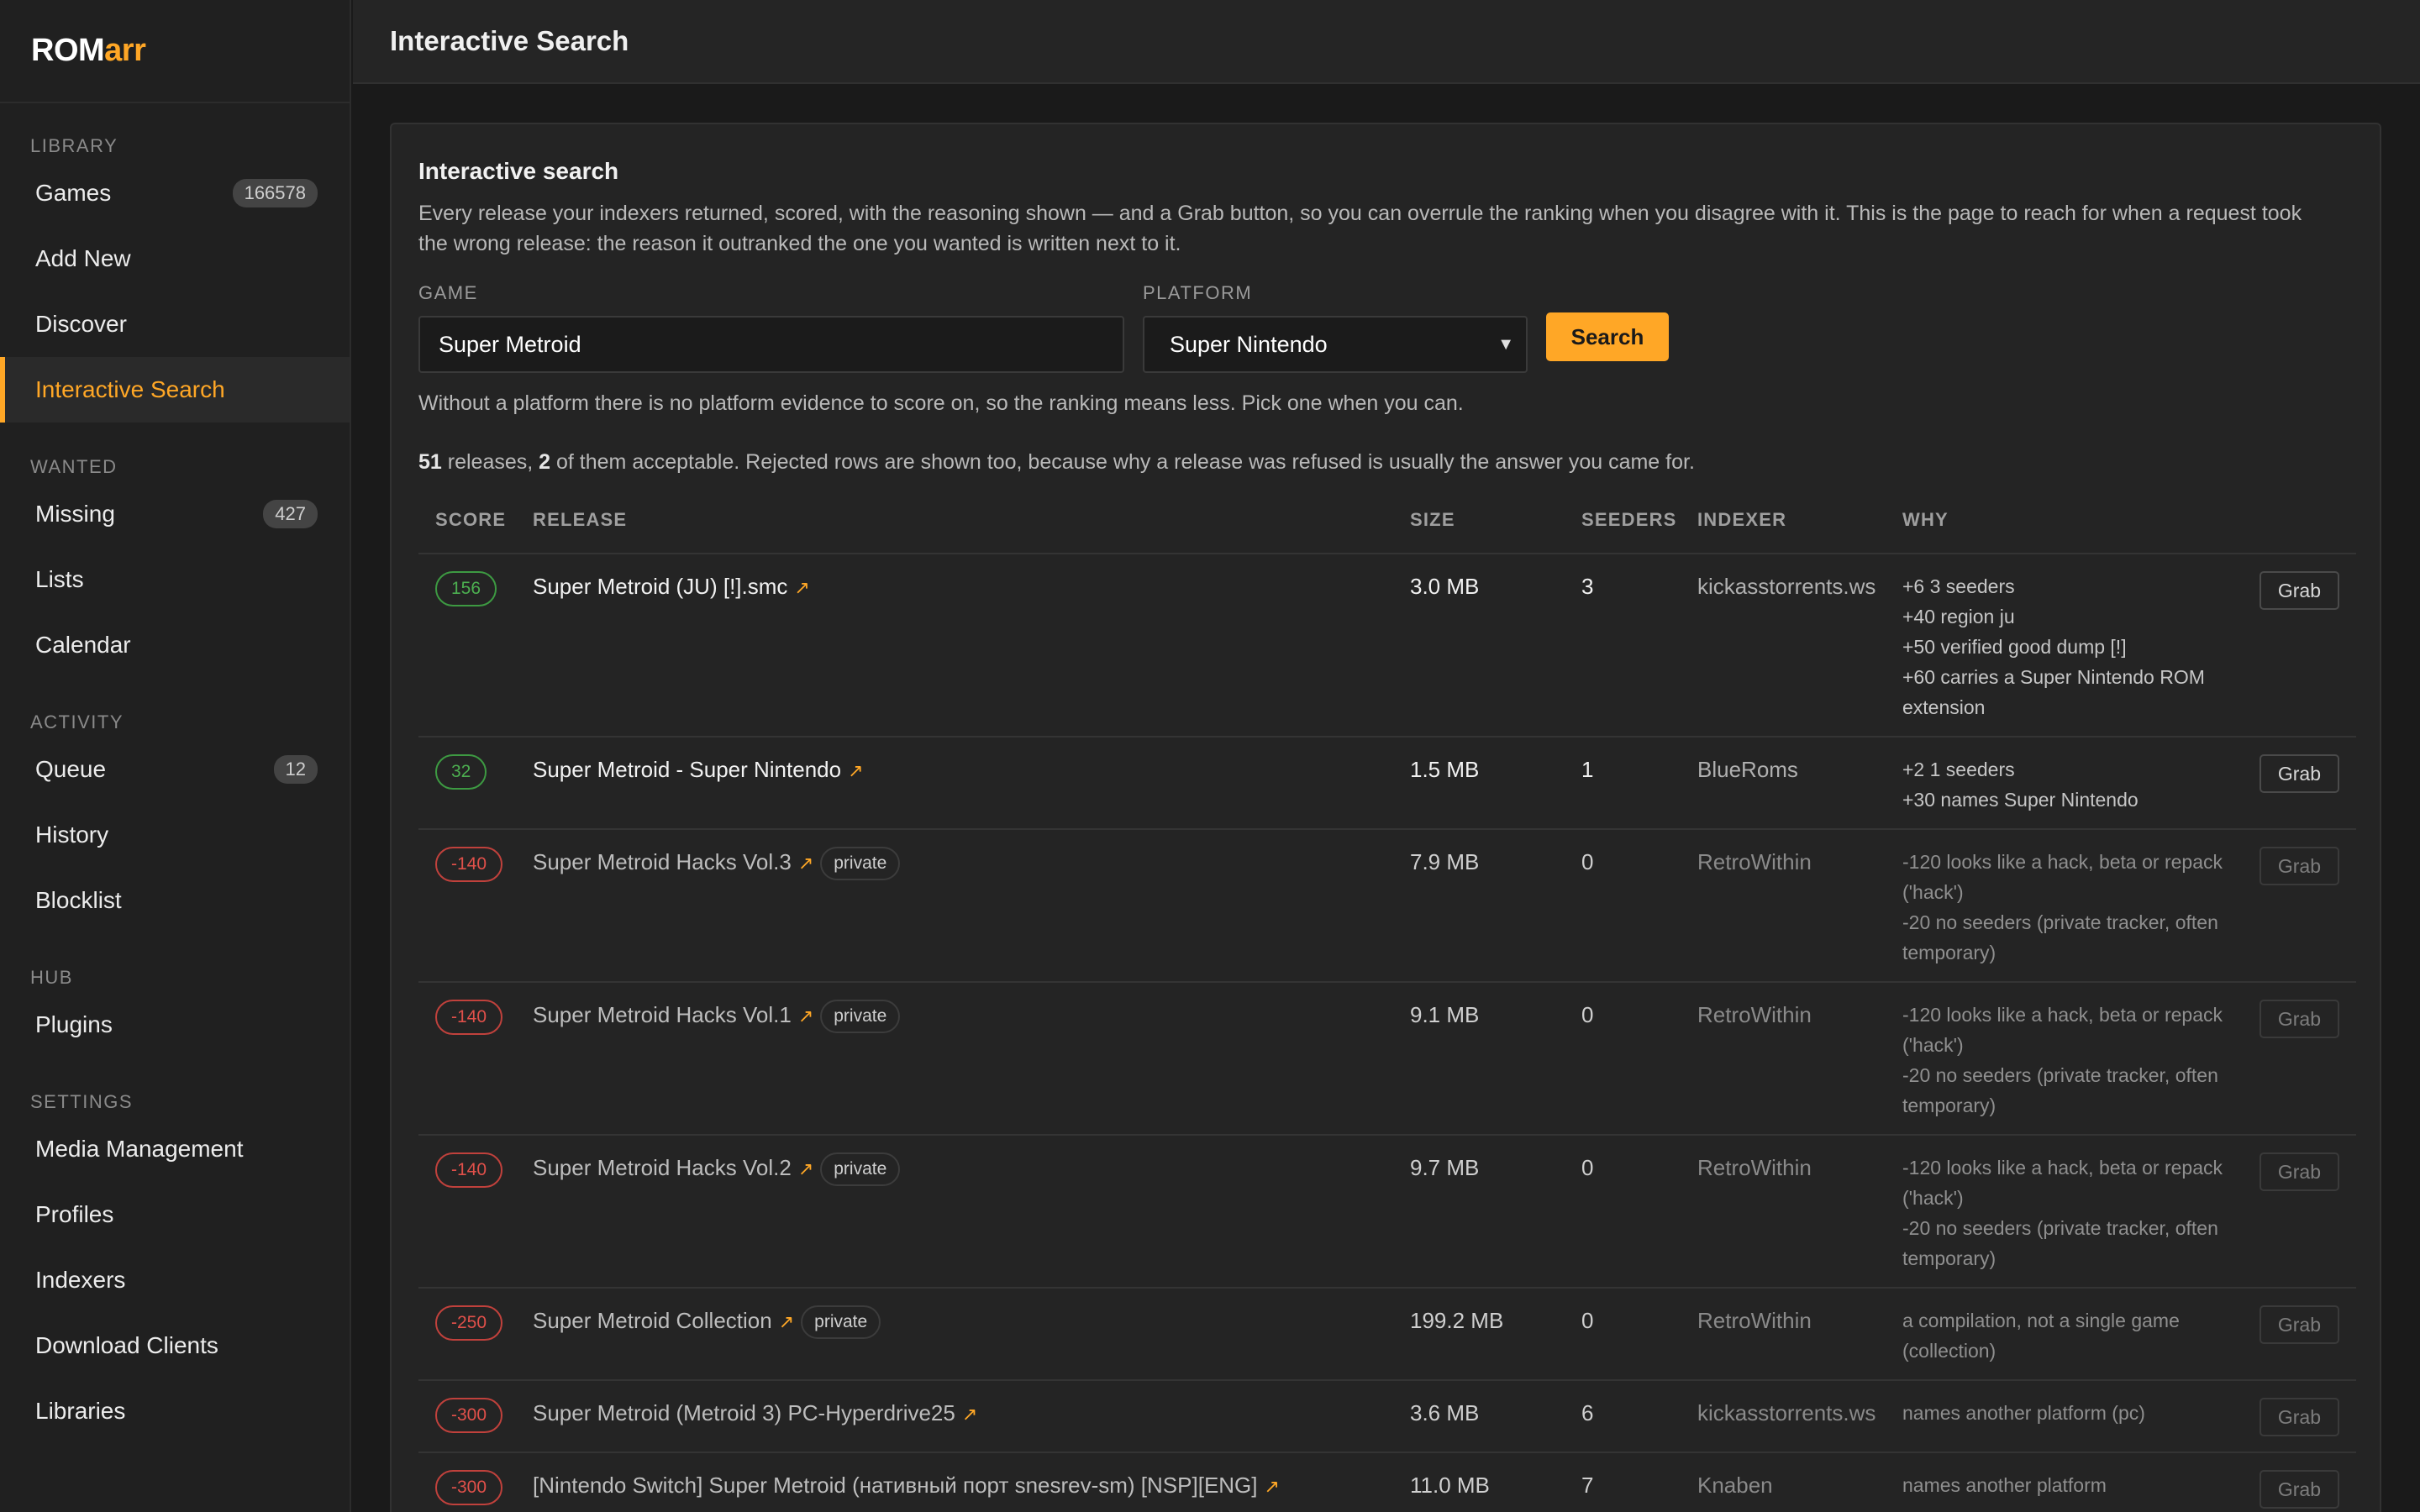 Image resolution: width=2420 pixels, height=1512 pixels. What do you see at coordinates (1387, 531) in the screenshot?
I see `table-header: Score Release Size Seeders Indexer Why` at bounding box center [1387, 531].